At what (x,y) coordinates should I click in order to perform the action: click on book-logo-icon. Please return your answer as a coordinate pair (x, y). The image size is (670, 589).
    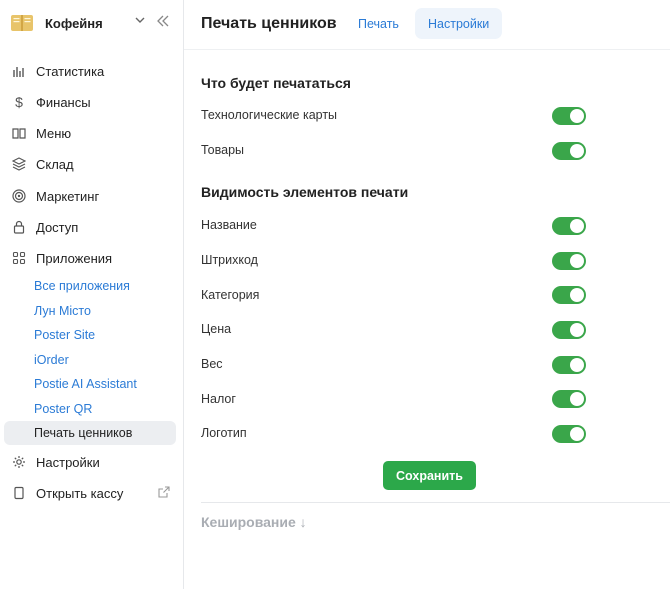
    Looking at the image, I should click on (22, 23).